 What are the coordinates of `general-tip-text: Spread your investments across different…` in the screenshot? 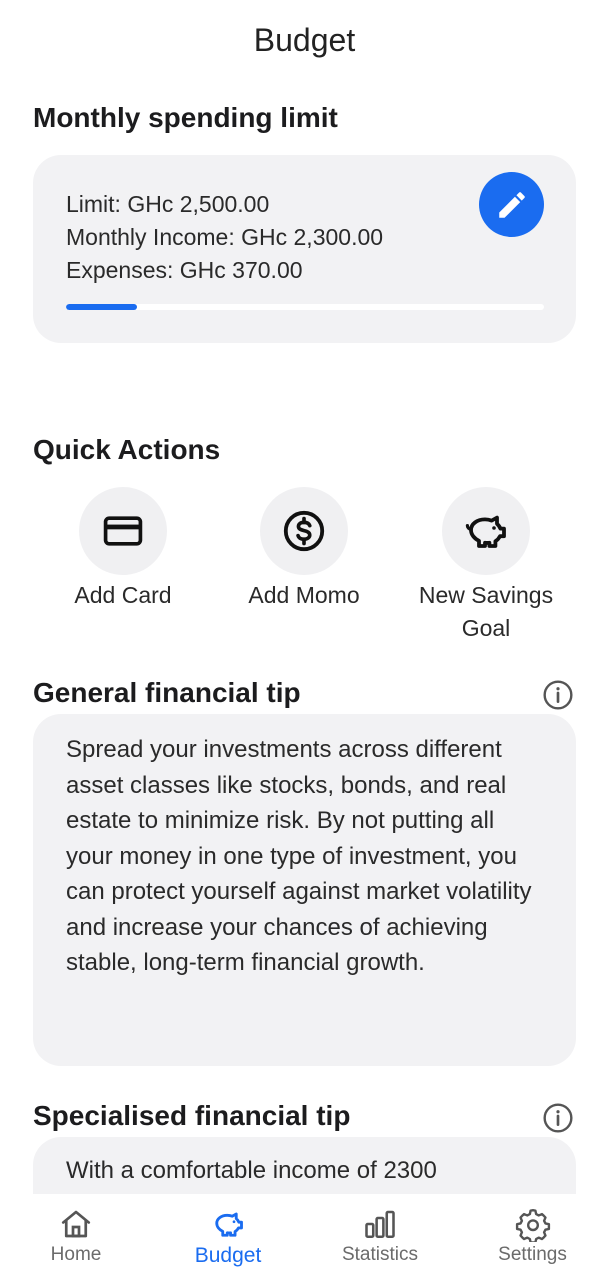 It's located at (299, 856).